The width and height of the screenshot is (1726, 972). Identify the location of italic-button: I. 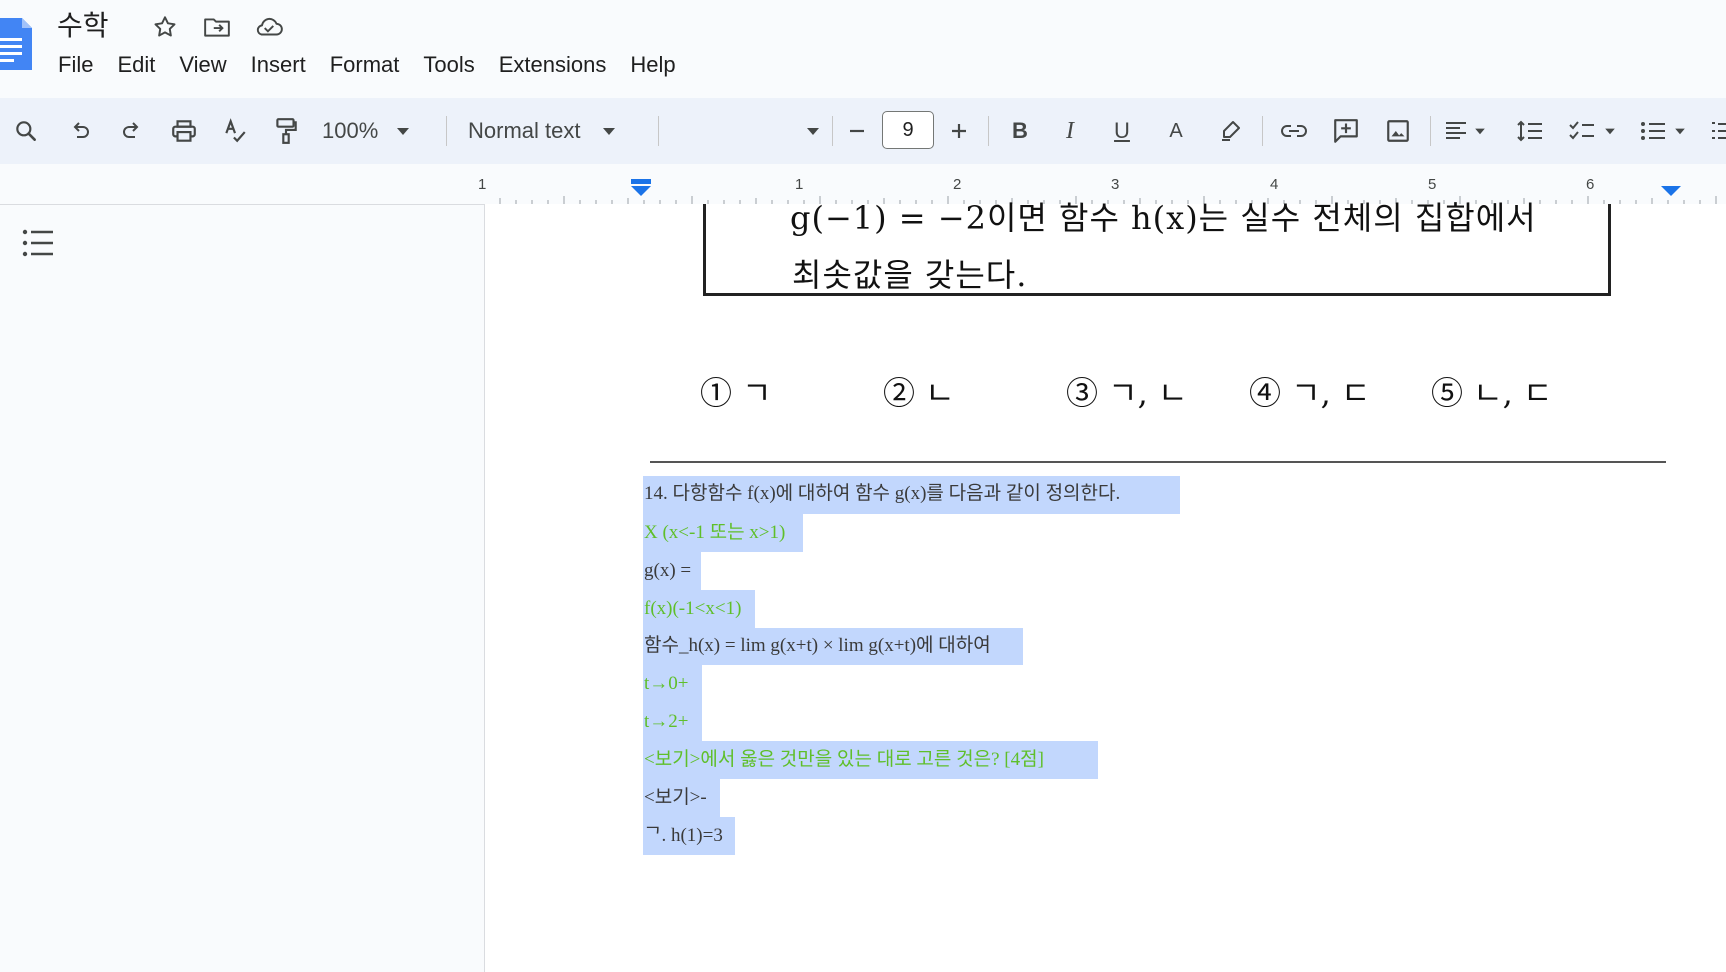
(1070, 131).